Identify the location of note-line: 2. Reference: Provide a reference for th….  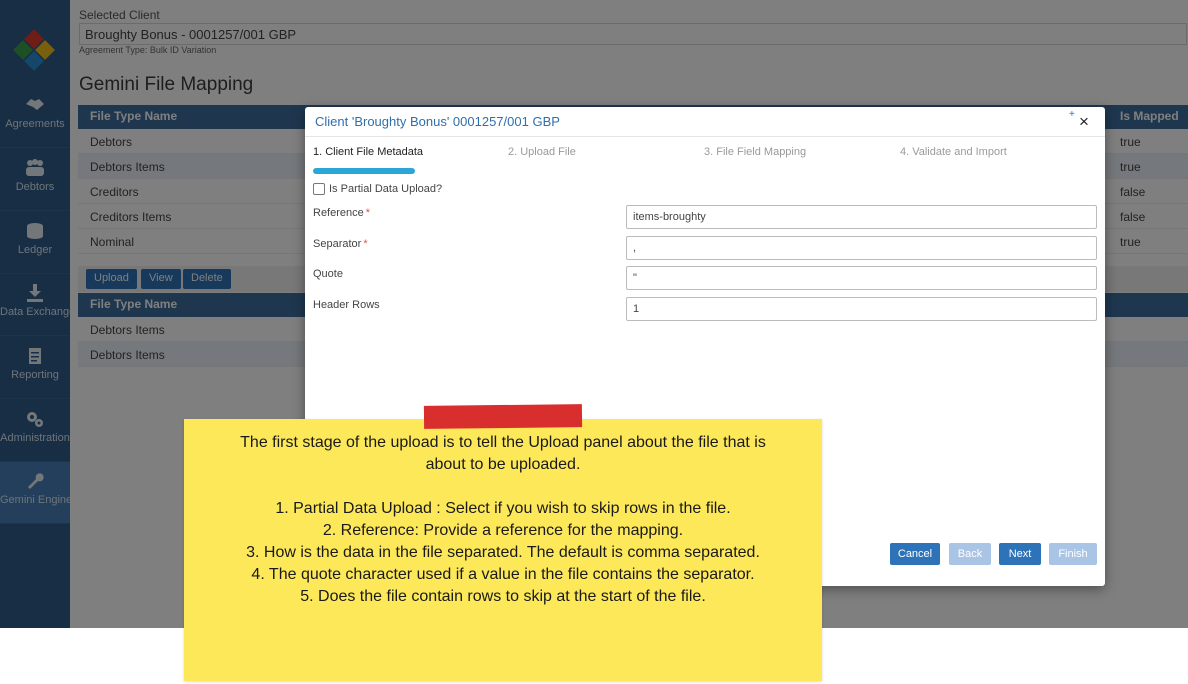
(503, 530).